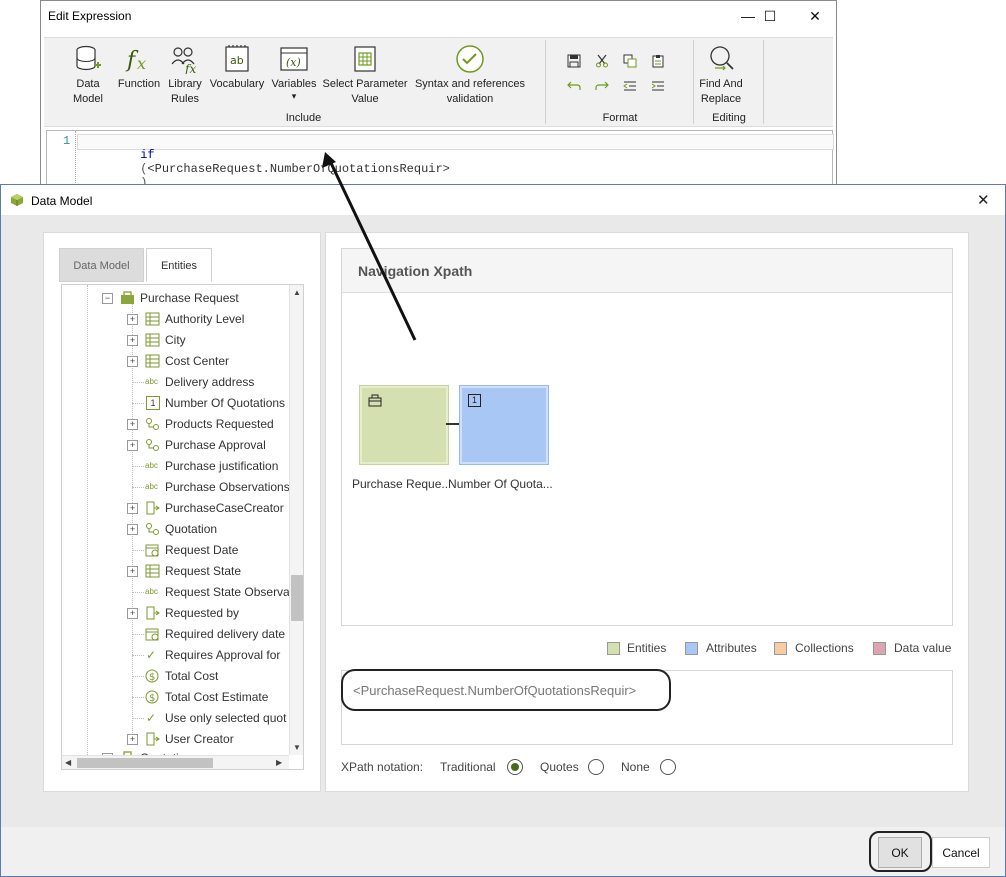 The width and height of the screenshot is (1006, 877). Describe the element at coordinates (983, 200) in the screenshot. I see `dialog-close-button: ✕` at that location.